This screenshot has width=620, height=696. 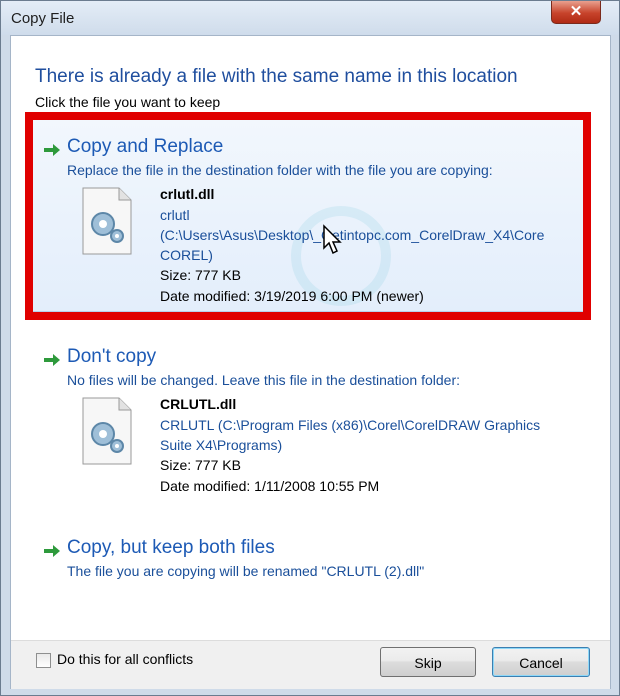 What do you see at coordinates (171, 548) in the screenshot?
I see `option-keep-both-title: Copy, but keep both files` at bounding box center [171, 548].